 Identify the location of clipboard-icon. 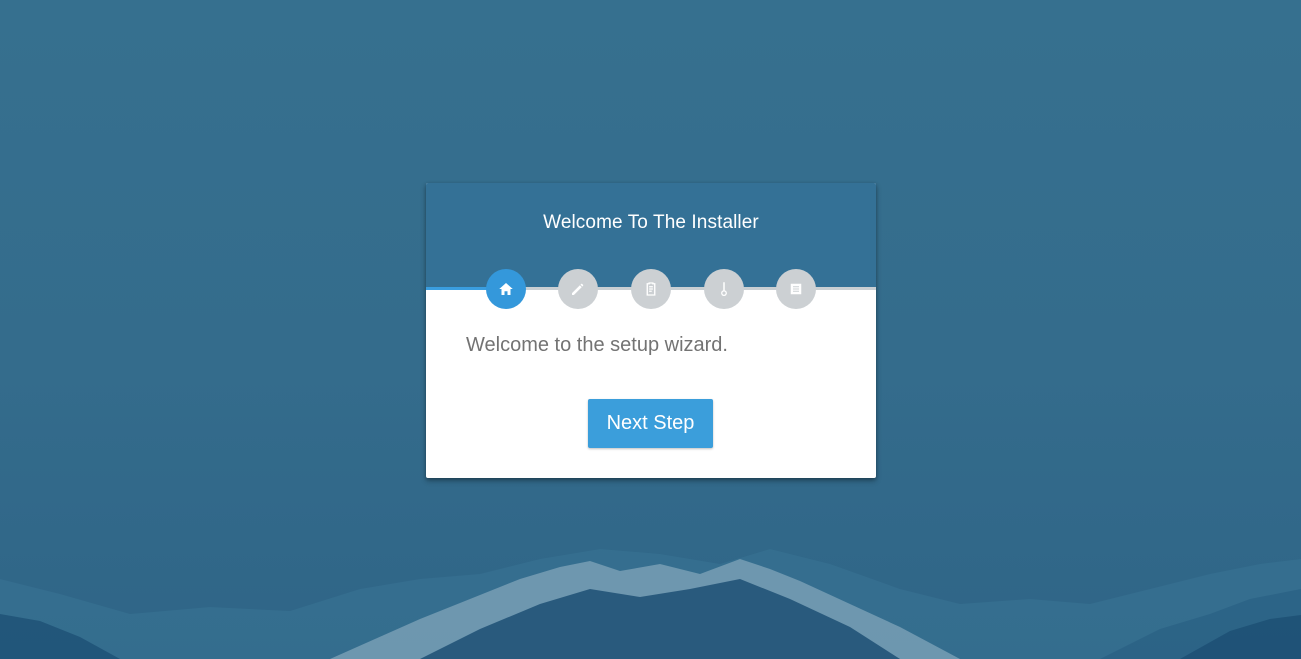
(651, 289).